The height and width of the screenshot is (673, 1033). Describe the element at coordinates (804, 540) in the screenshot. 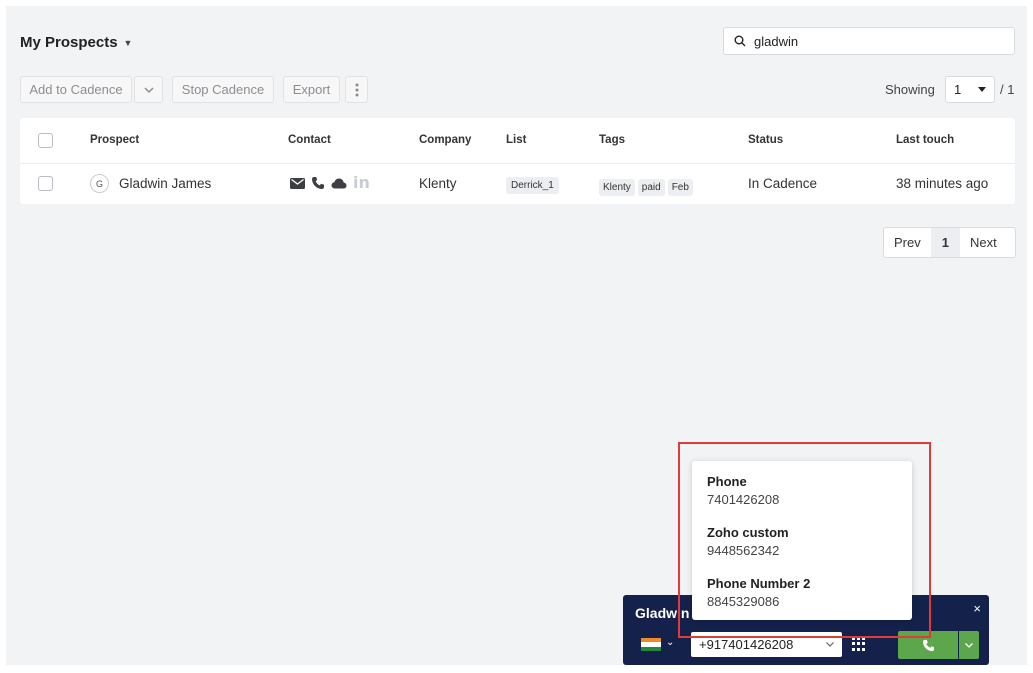

I see `highlight-box` at that location.